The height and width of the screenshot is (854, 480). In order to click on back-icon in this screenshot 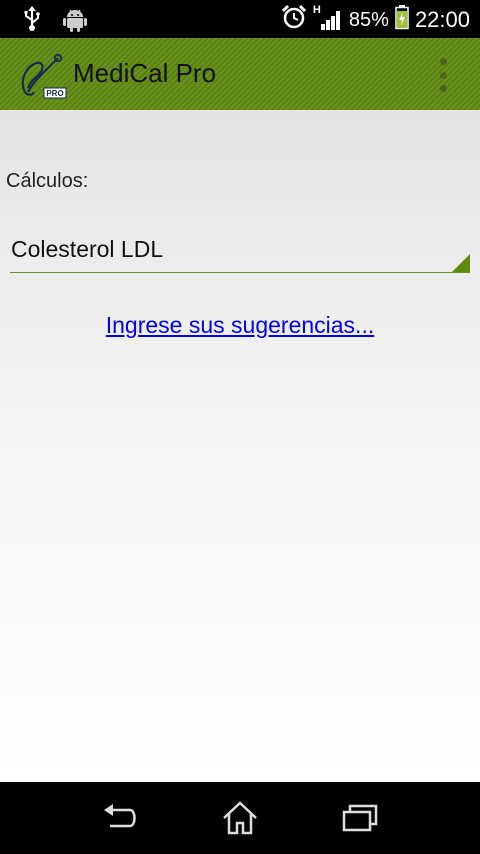, I will do `click(120, 816)`.